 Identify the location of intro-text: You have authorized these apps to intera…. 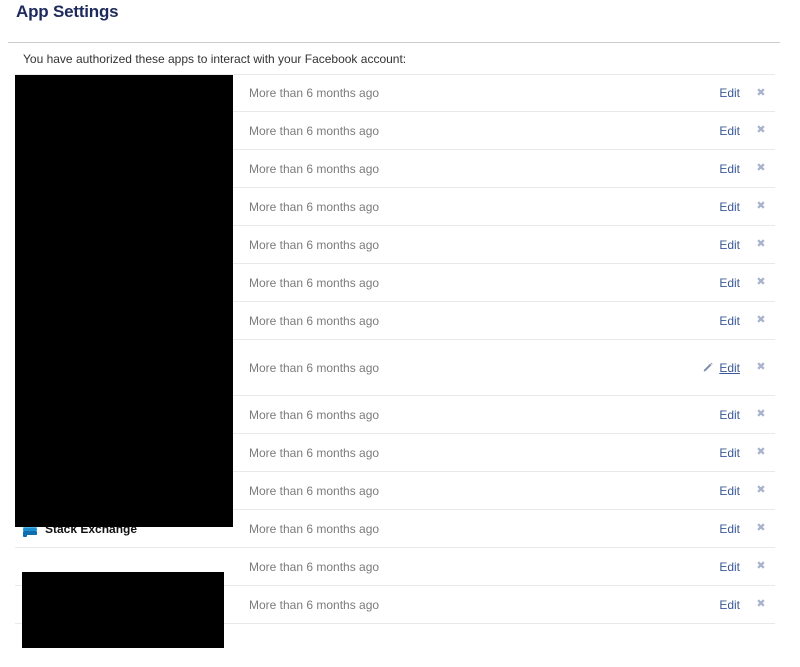
(215, 59).